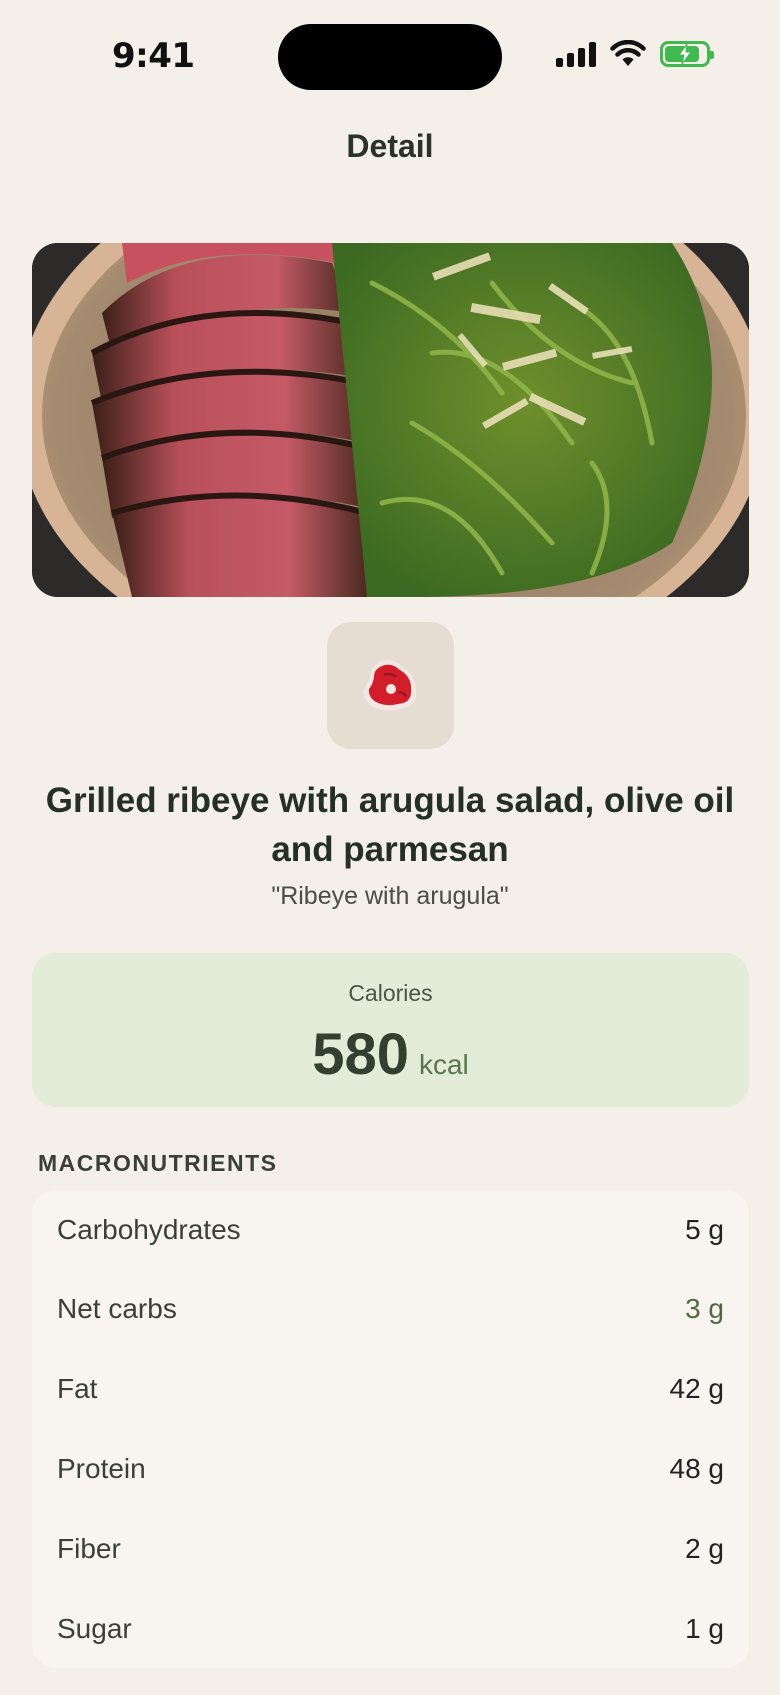  Describe the element at coordinates (704, 1628) in the screenshot. I see `macro-value: 1 g` at that location.